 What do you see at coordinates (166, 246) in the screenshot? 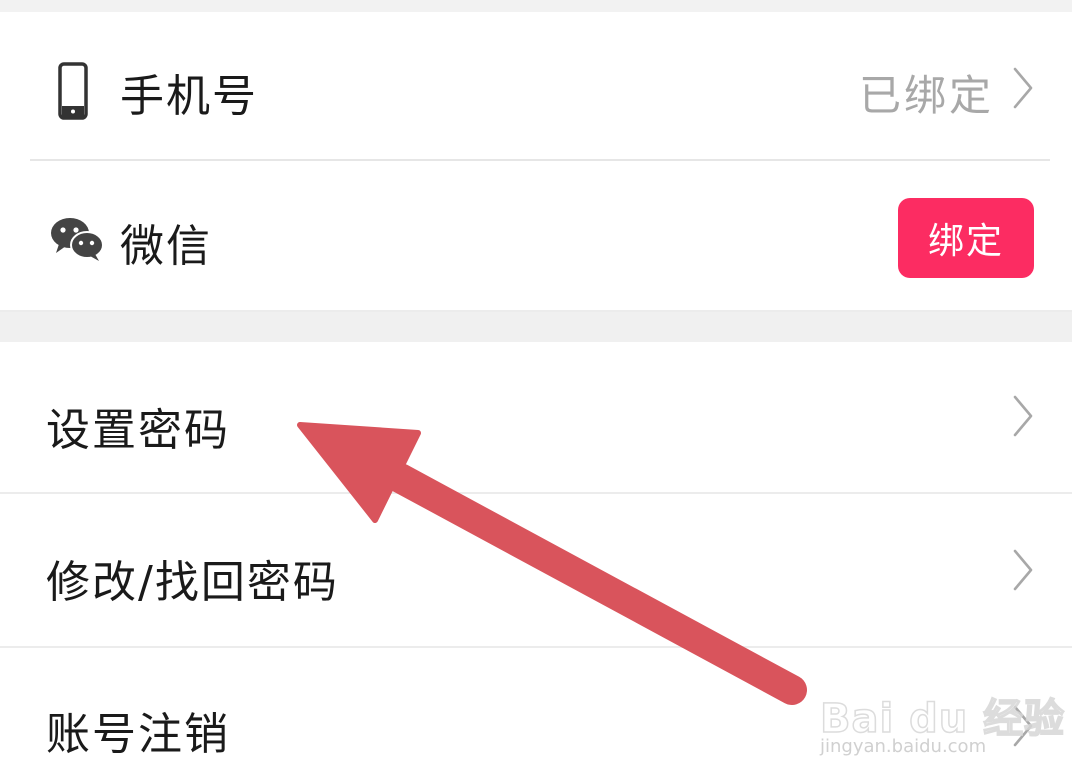
I see `wechat-label: 微信` at bounding box center [166, 246].